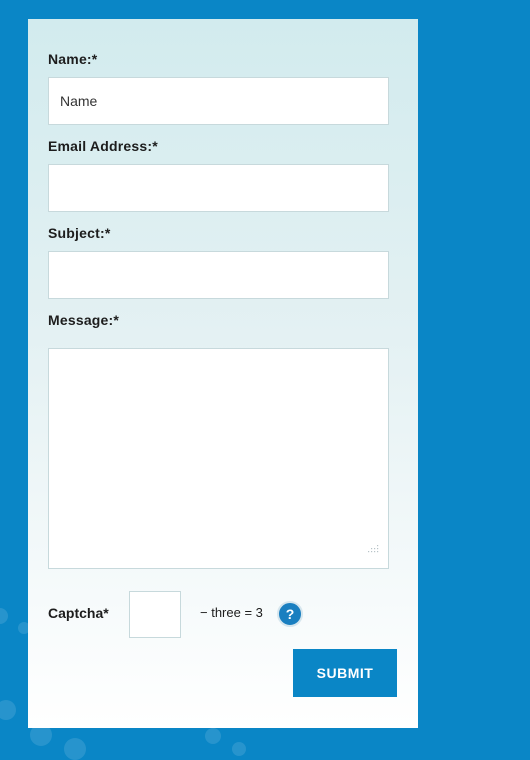 The width and height of the screenshot is (530, 760). I want to click on name-label: Name:*, so click(73, 59).